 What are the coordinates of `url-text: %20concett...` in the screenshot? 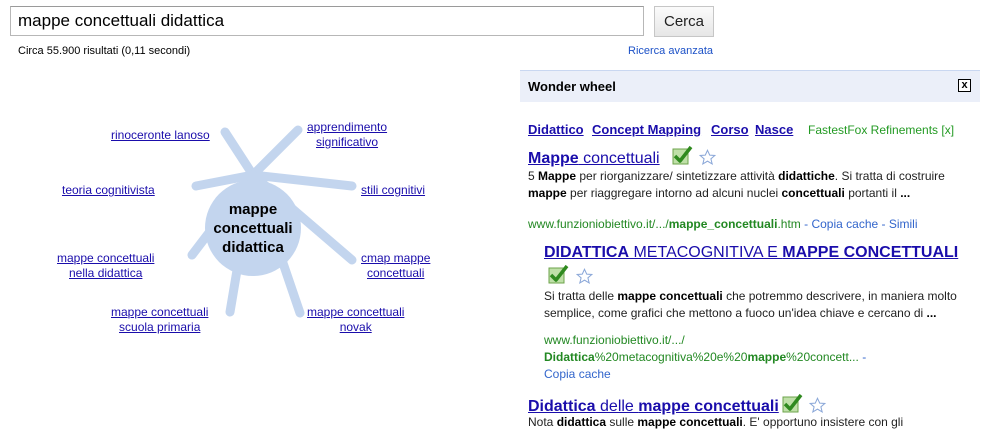 It's located at (822, 357).